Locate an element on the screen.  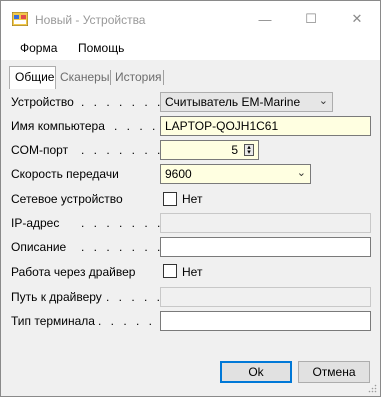
maximize-button: ☐ is located at coordinates (311, 19).